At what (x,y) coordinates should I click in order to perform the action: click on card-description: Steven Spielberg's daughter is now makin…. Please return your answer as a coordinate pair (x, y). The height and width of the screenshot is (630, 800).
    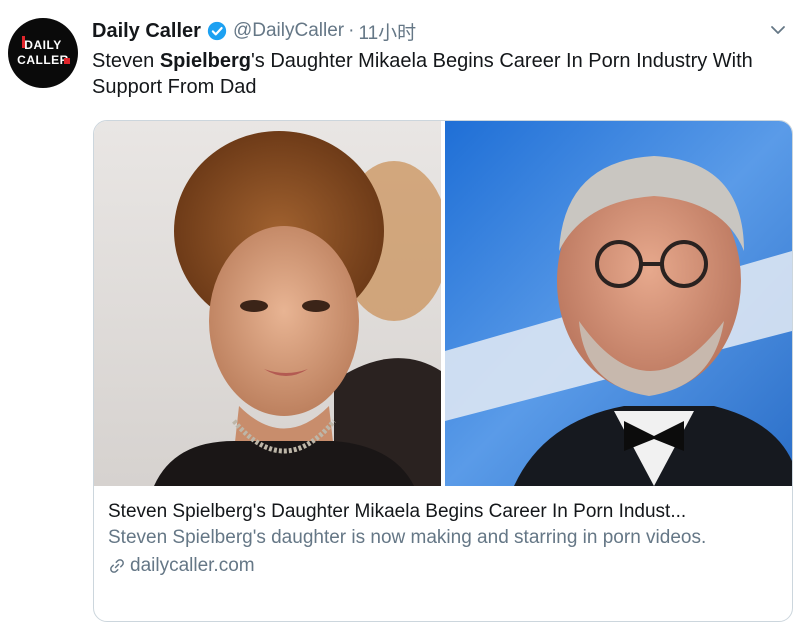
    Looking at the image, I should click on (407, 537).